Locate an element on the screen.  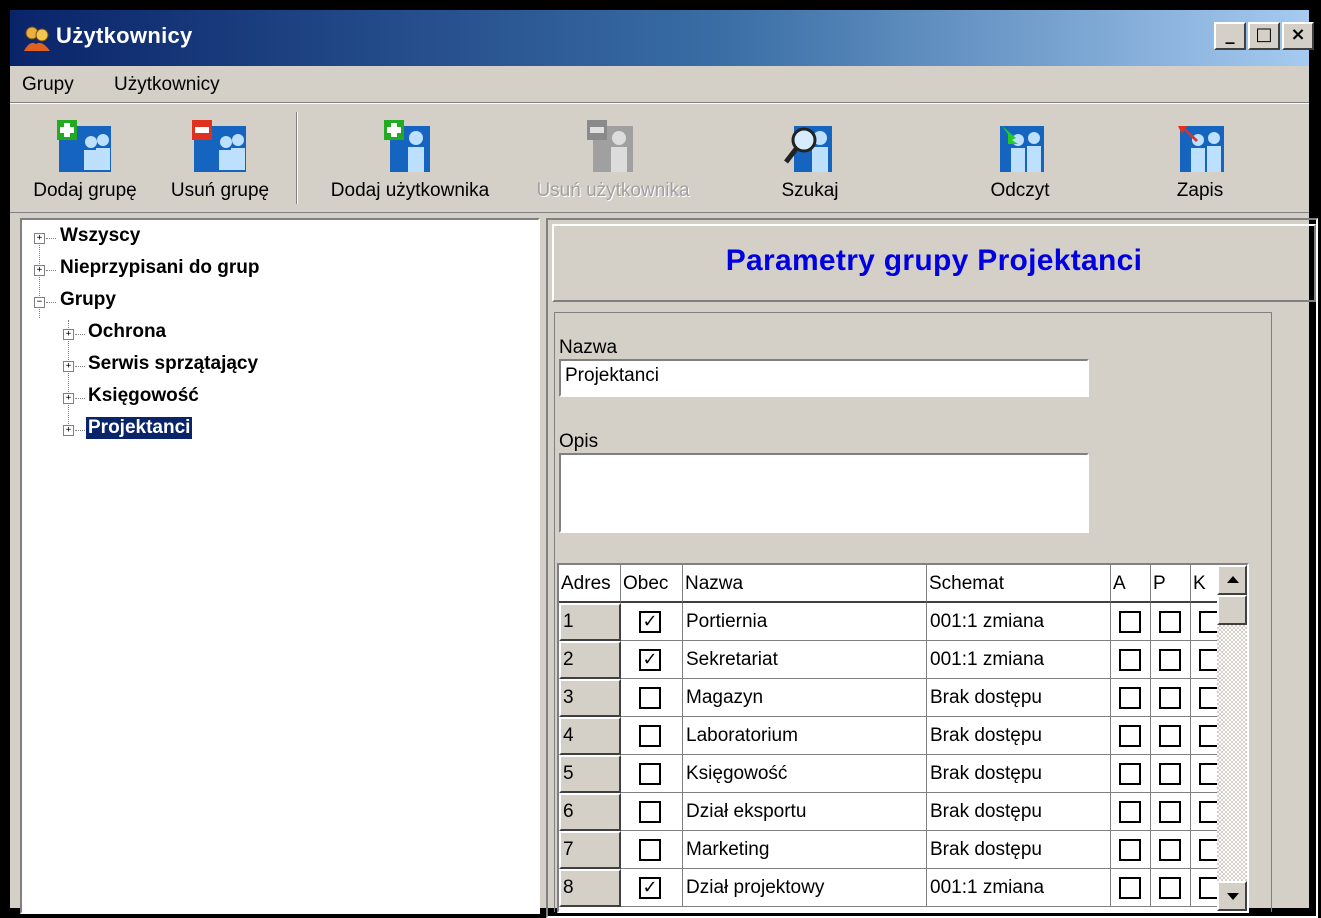
remove-group-button: Usuń grupę is located at coordinates (220, 157).